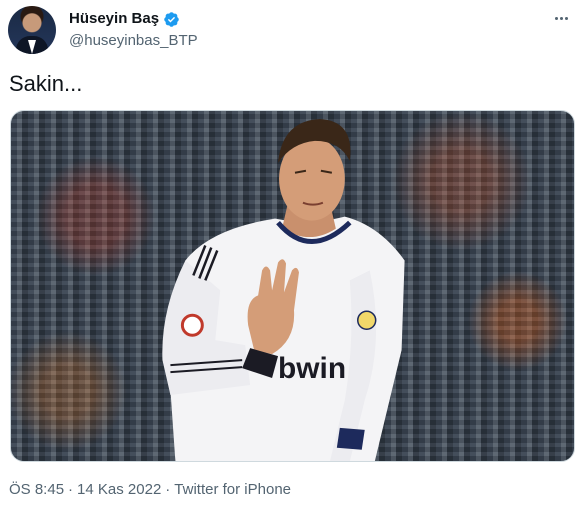 This screenshot has width=585, height=512. What do you see at coordinates (119, 490) in the screenshot?
I see `tweet-date: 14 Kas 2022` at bounding box center [119, 490].